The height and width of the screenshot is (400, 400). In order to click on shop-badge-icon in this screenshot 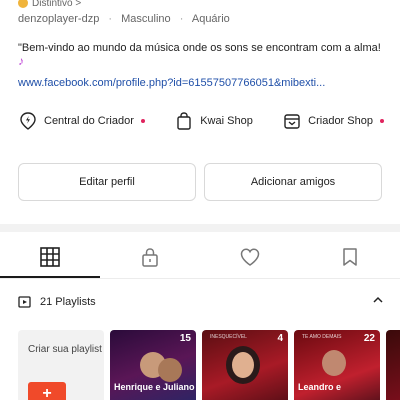, I will do `click(292, 121)`.